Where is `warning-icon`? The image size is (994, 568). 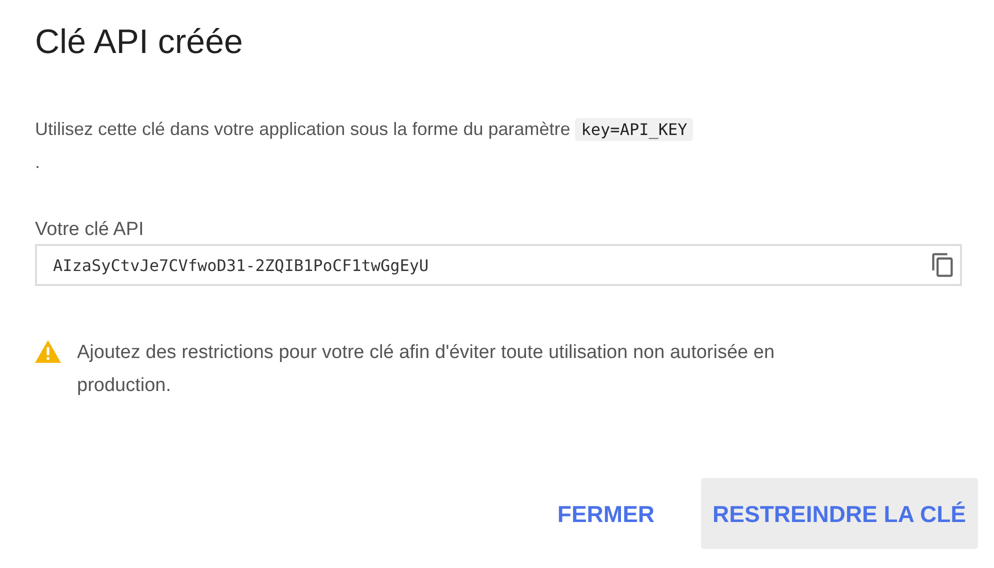
warning-icon is located at coordinates (48, 352).